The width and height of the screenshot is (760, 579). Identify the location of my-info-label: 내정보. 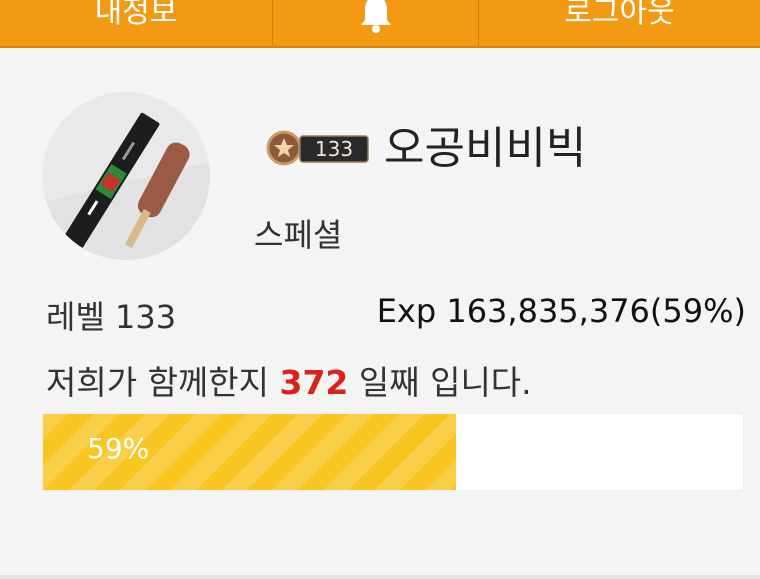
(136, 15).